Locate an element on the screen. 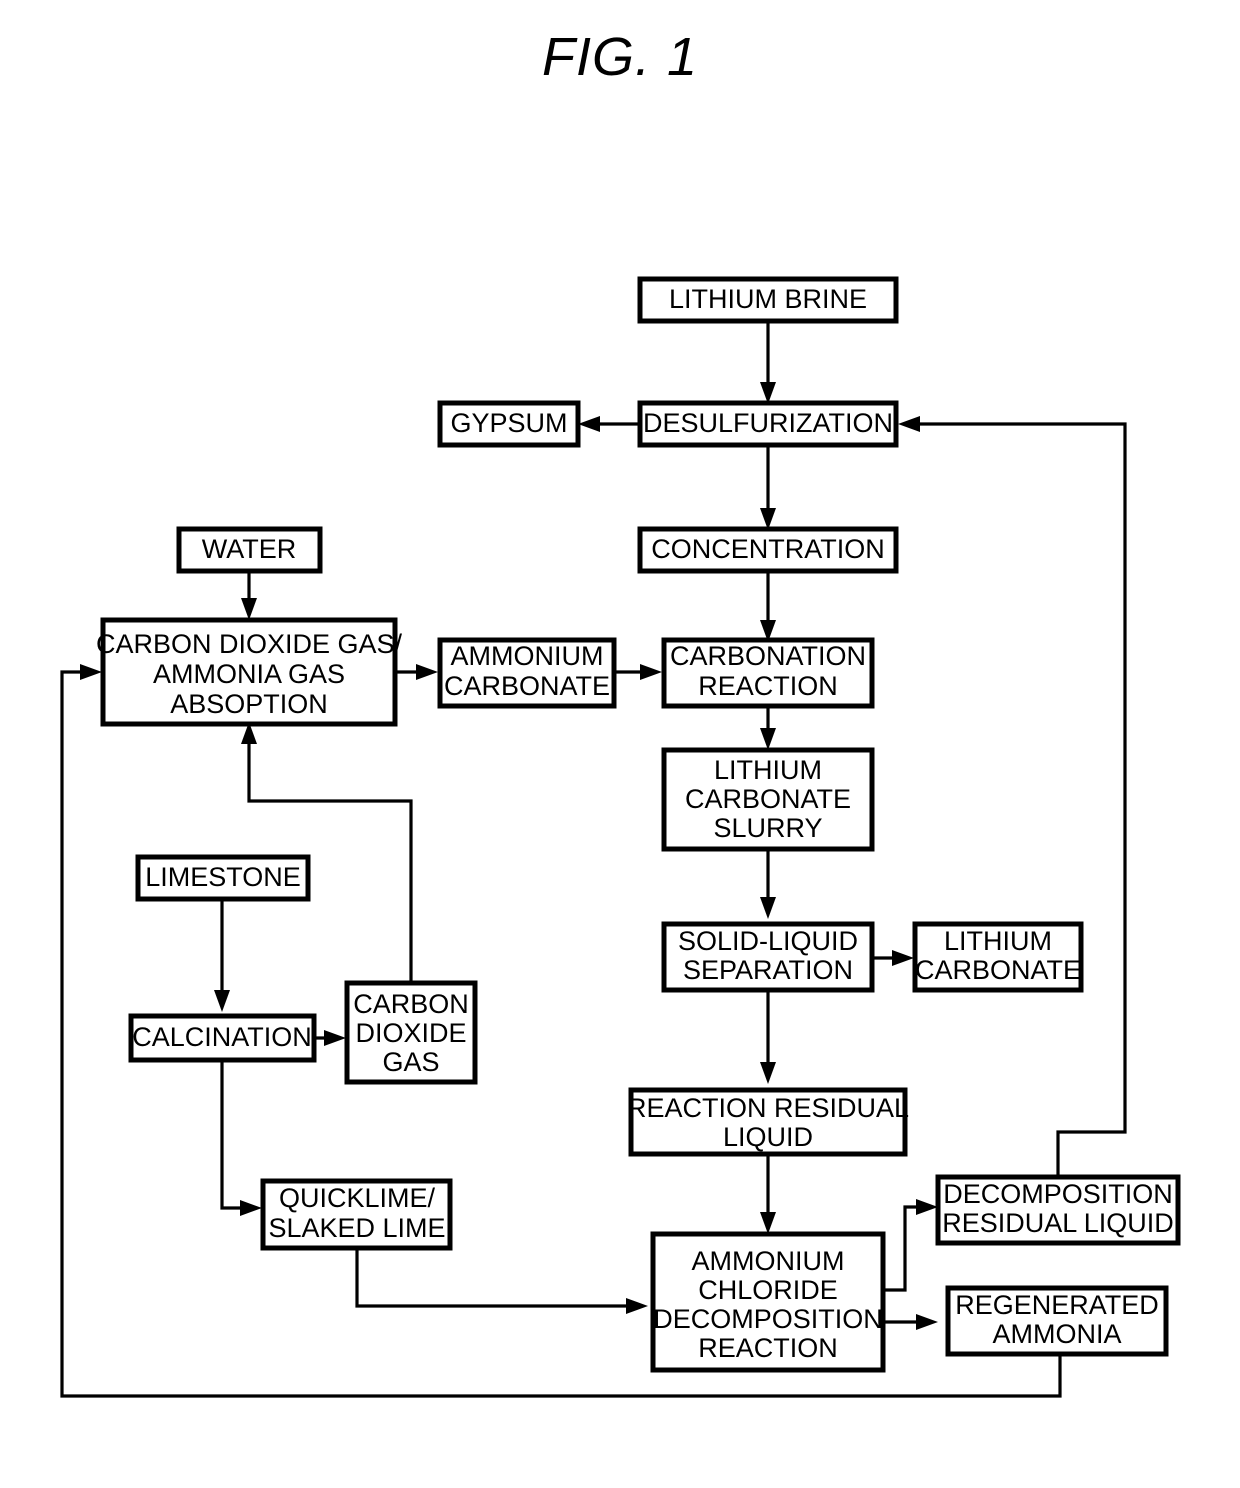 Image resolution: width=1240 pixels, height=1488 pixels. edge-slurry-to-solid-liquid-separation is located at coordinates (768, 884).